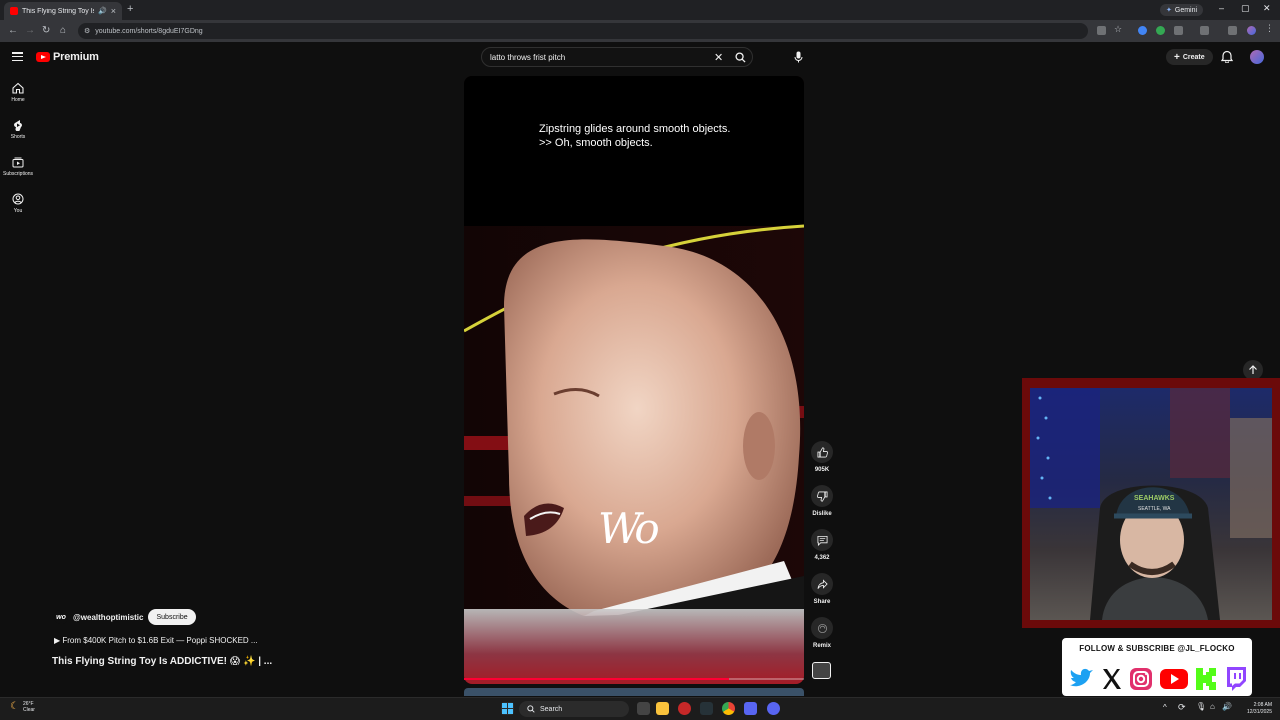 Image resolution: width=1280 pixels, height=720 pixels. I want to click on instagram-icon, so click(1141, 679).